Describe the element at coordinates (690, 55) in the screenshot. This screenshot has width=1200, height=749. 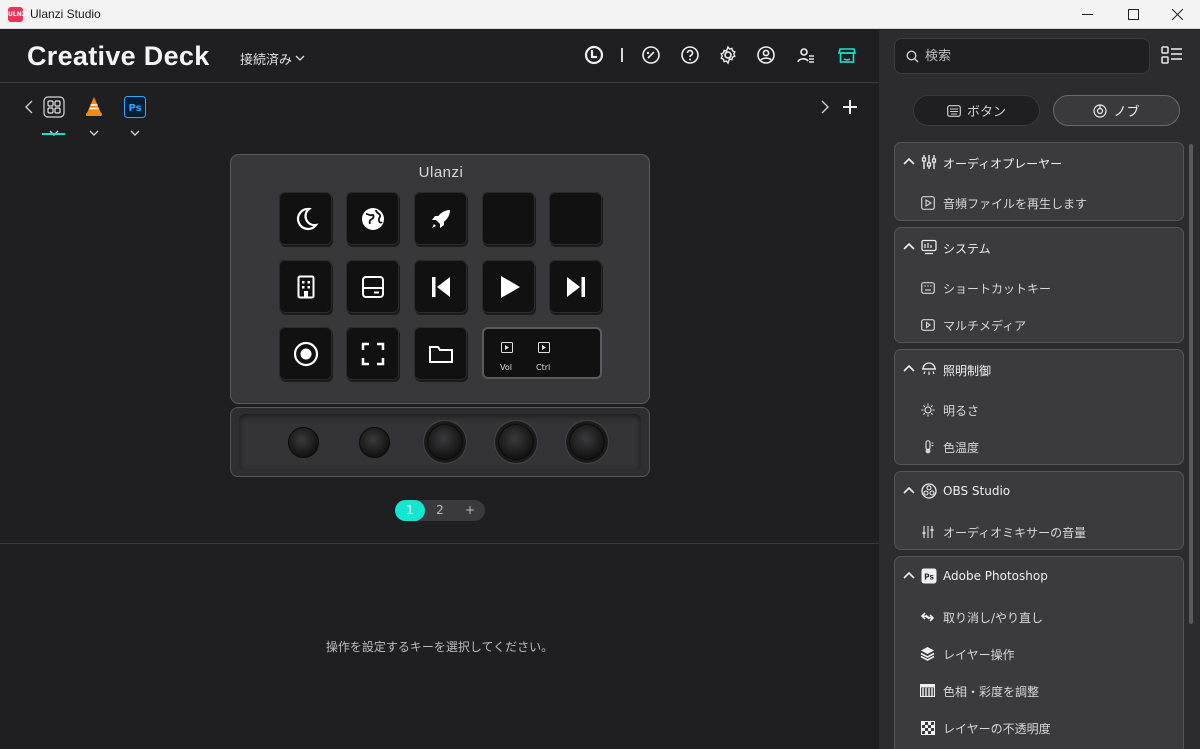
I see `help-icon` at that location.